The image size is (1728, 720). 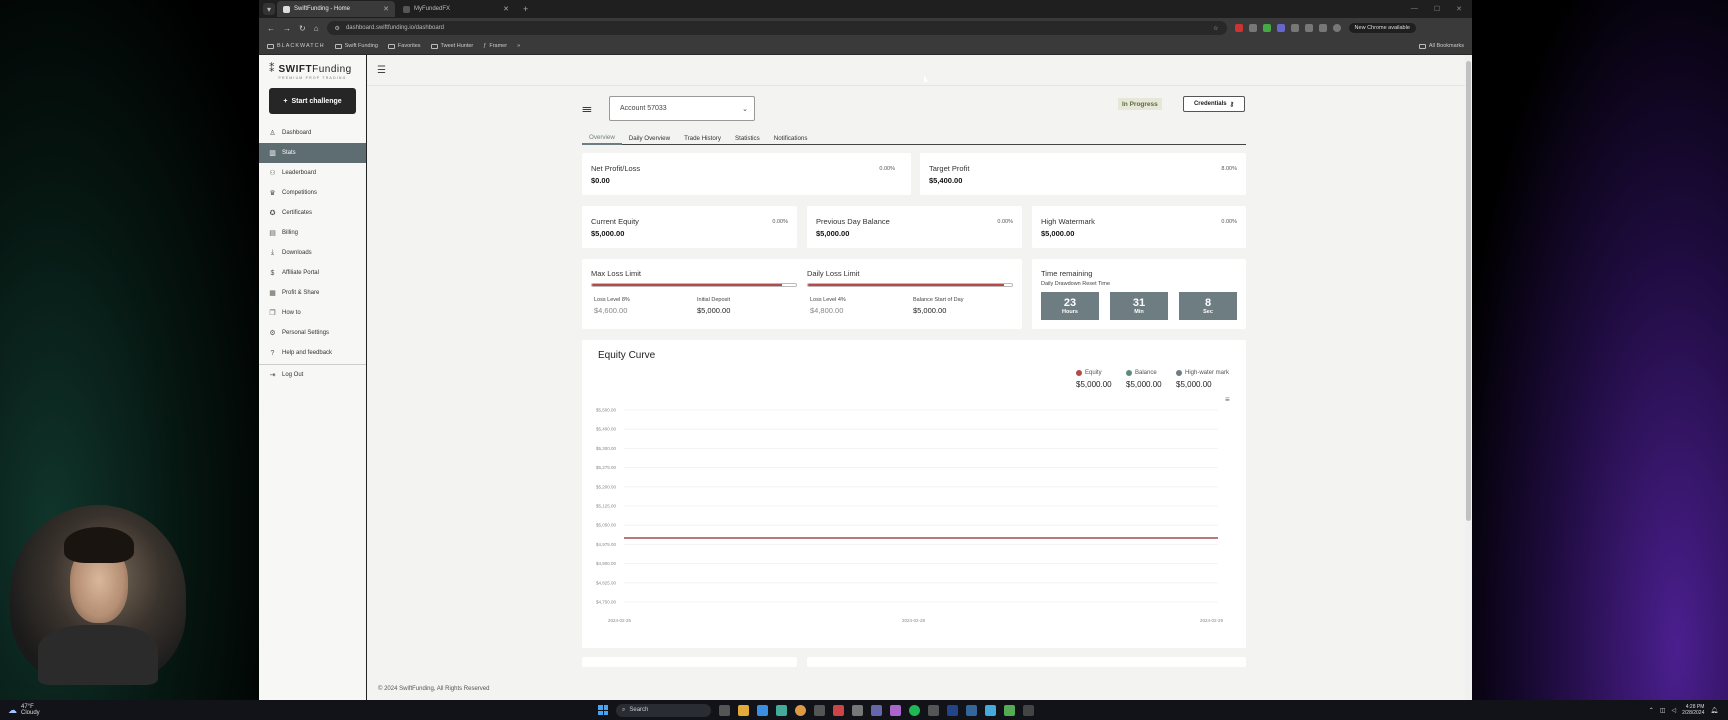 What do you see at coordinates (1651, 710) in the screenshot?
I see `chevron-up-icon: ⌃` at bounding box center [1651, 710].